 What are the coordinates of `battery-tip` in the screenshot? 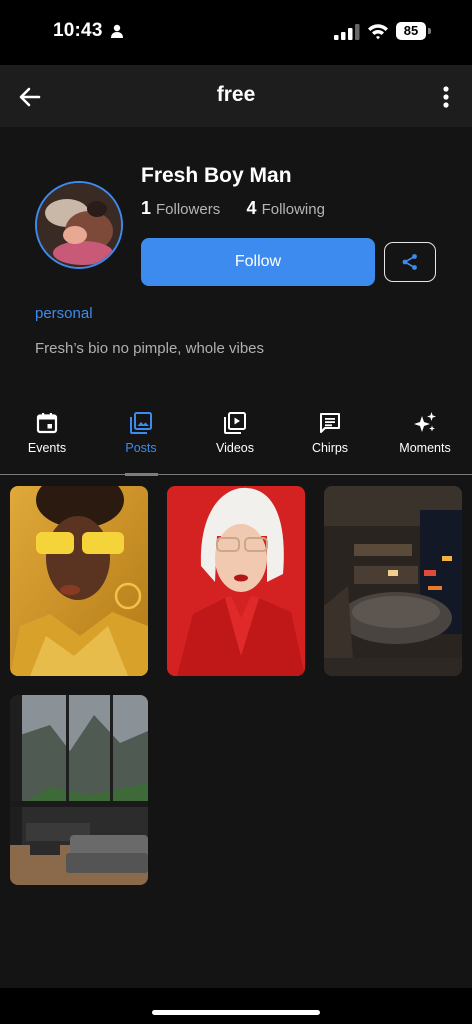 It's located at (429, 31).